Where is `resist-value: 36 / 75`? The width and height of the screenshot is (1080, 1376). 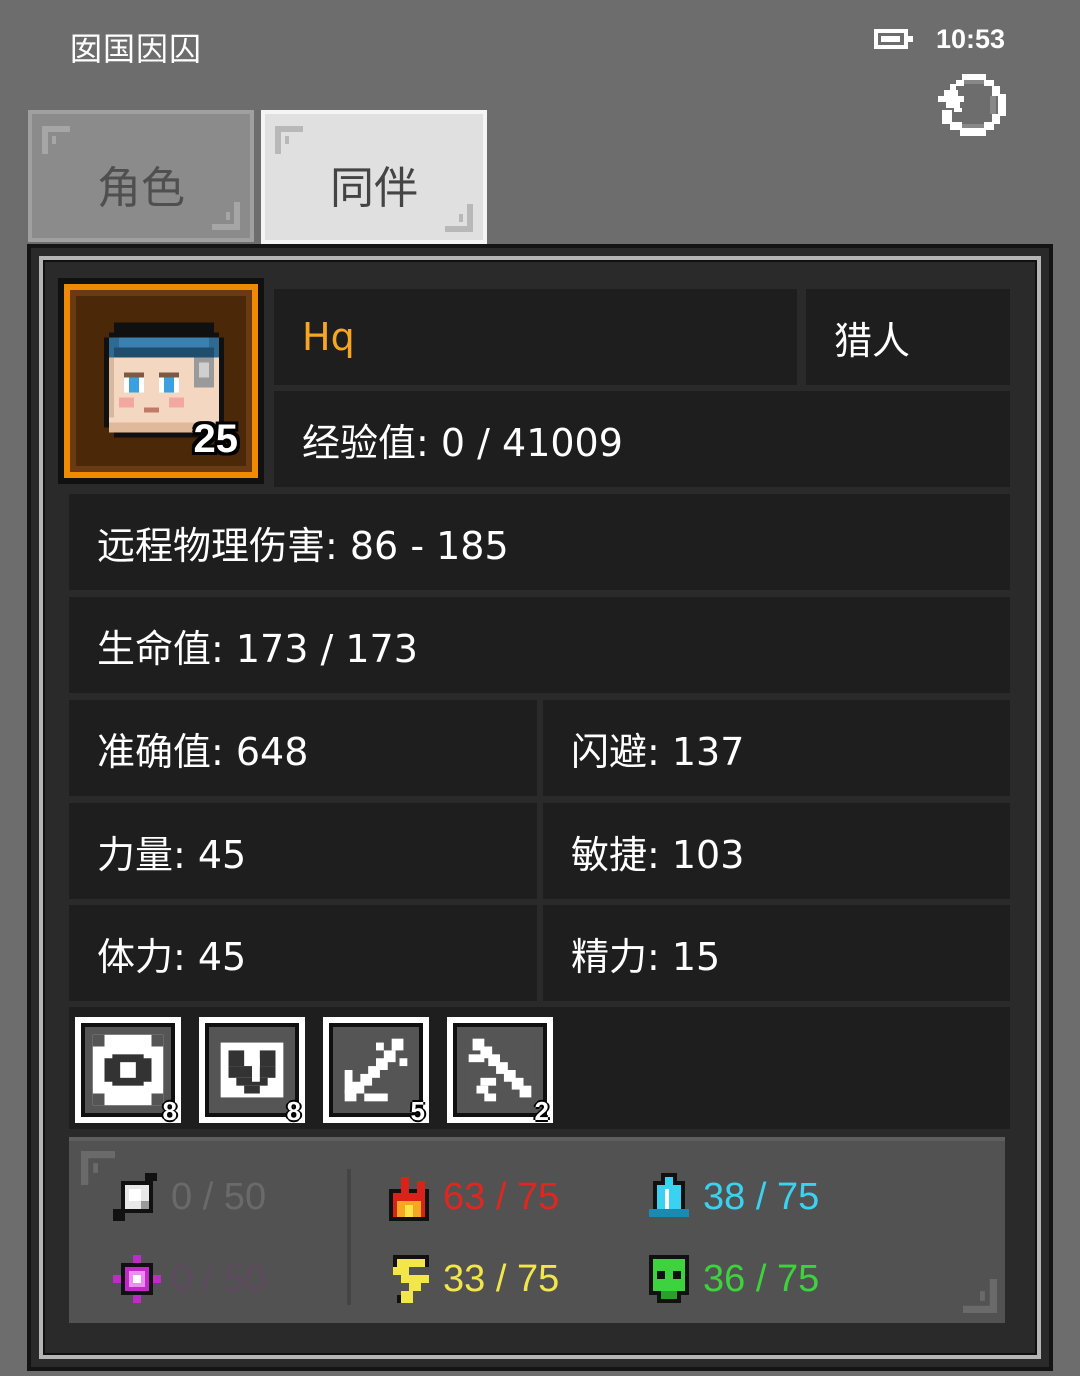
resist-value: 36 / 75 is located at coordinates (761, 1278).